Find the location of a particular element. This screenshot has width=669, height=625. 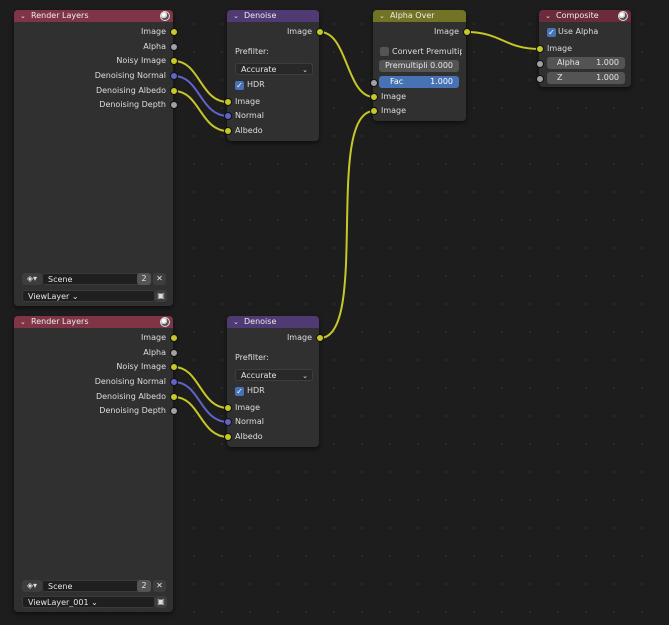

alpha-label: Alpha is located at coordinates (568, 62).